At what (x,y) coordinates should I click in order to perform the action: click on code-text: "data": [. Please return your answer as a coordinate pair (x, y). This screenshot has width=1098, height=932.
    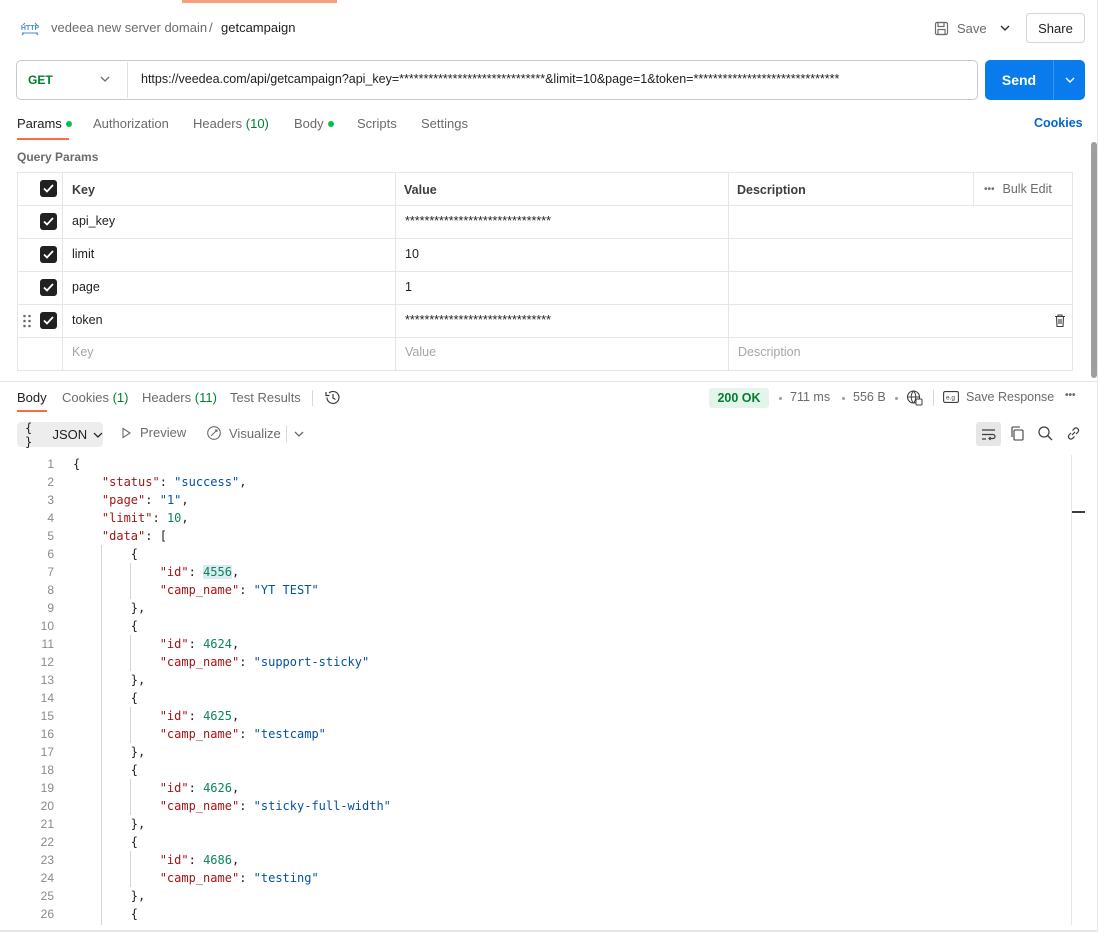
    Looking at the image, I should click on (134, 536).